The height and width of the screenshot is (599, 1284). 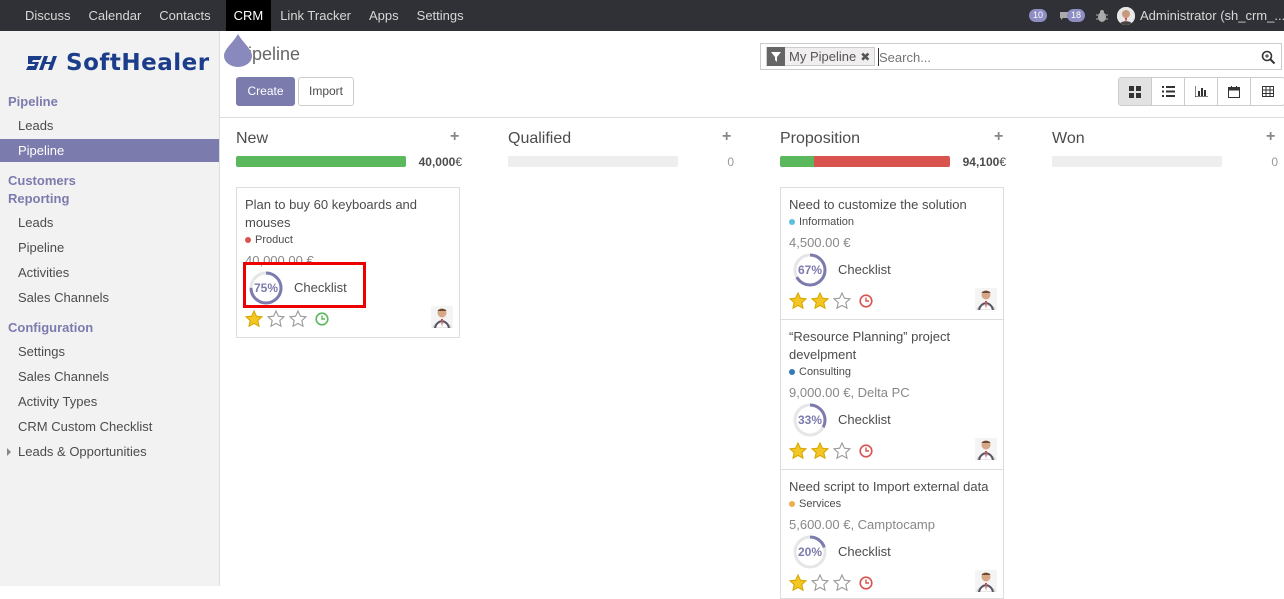 What do you see at coordinates (1234, 91) in the screenshot?
I see `calendar-view-button` at bounding box center [1234, 91].